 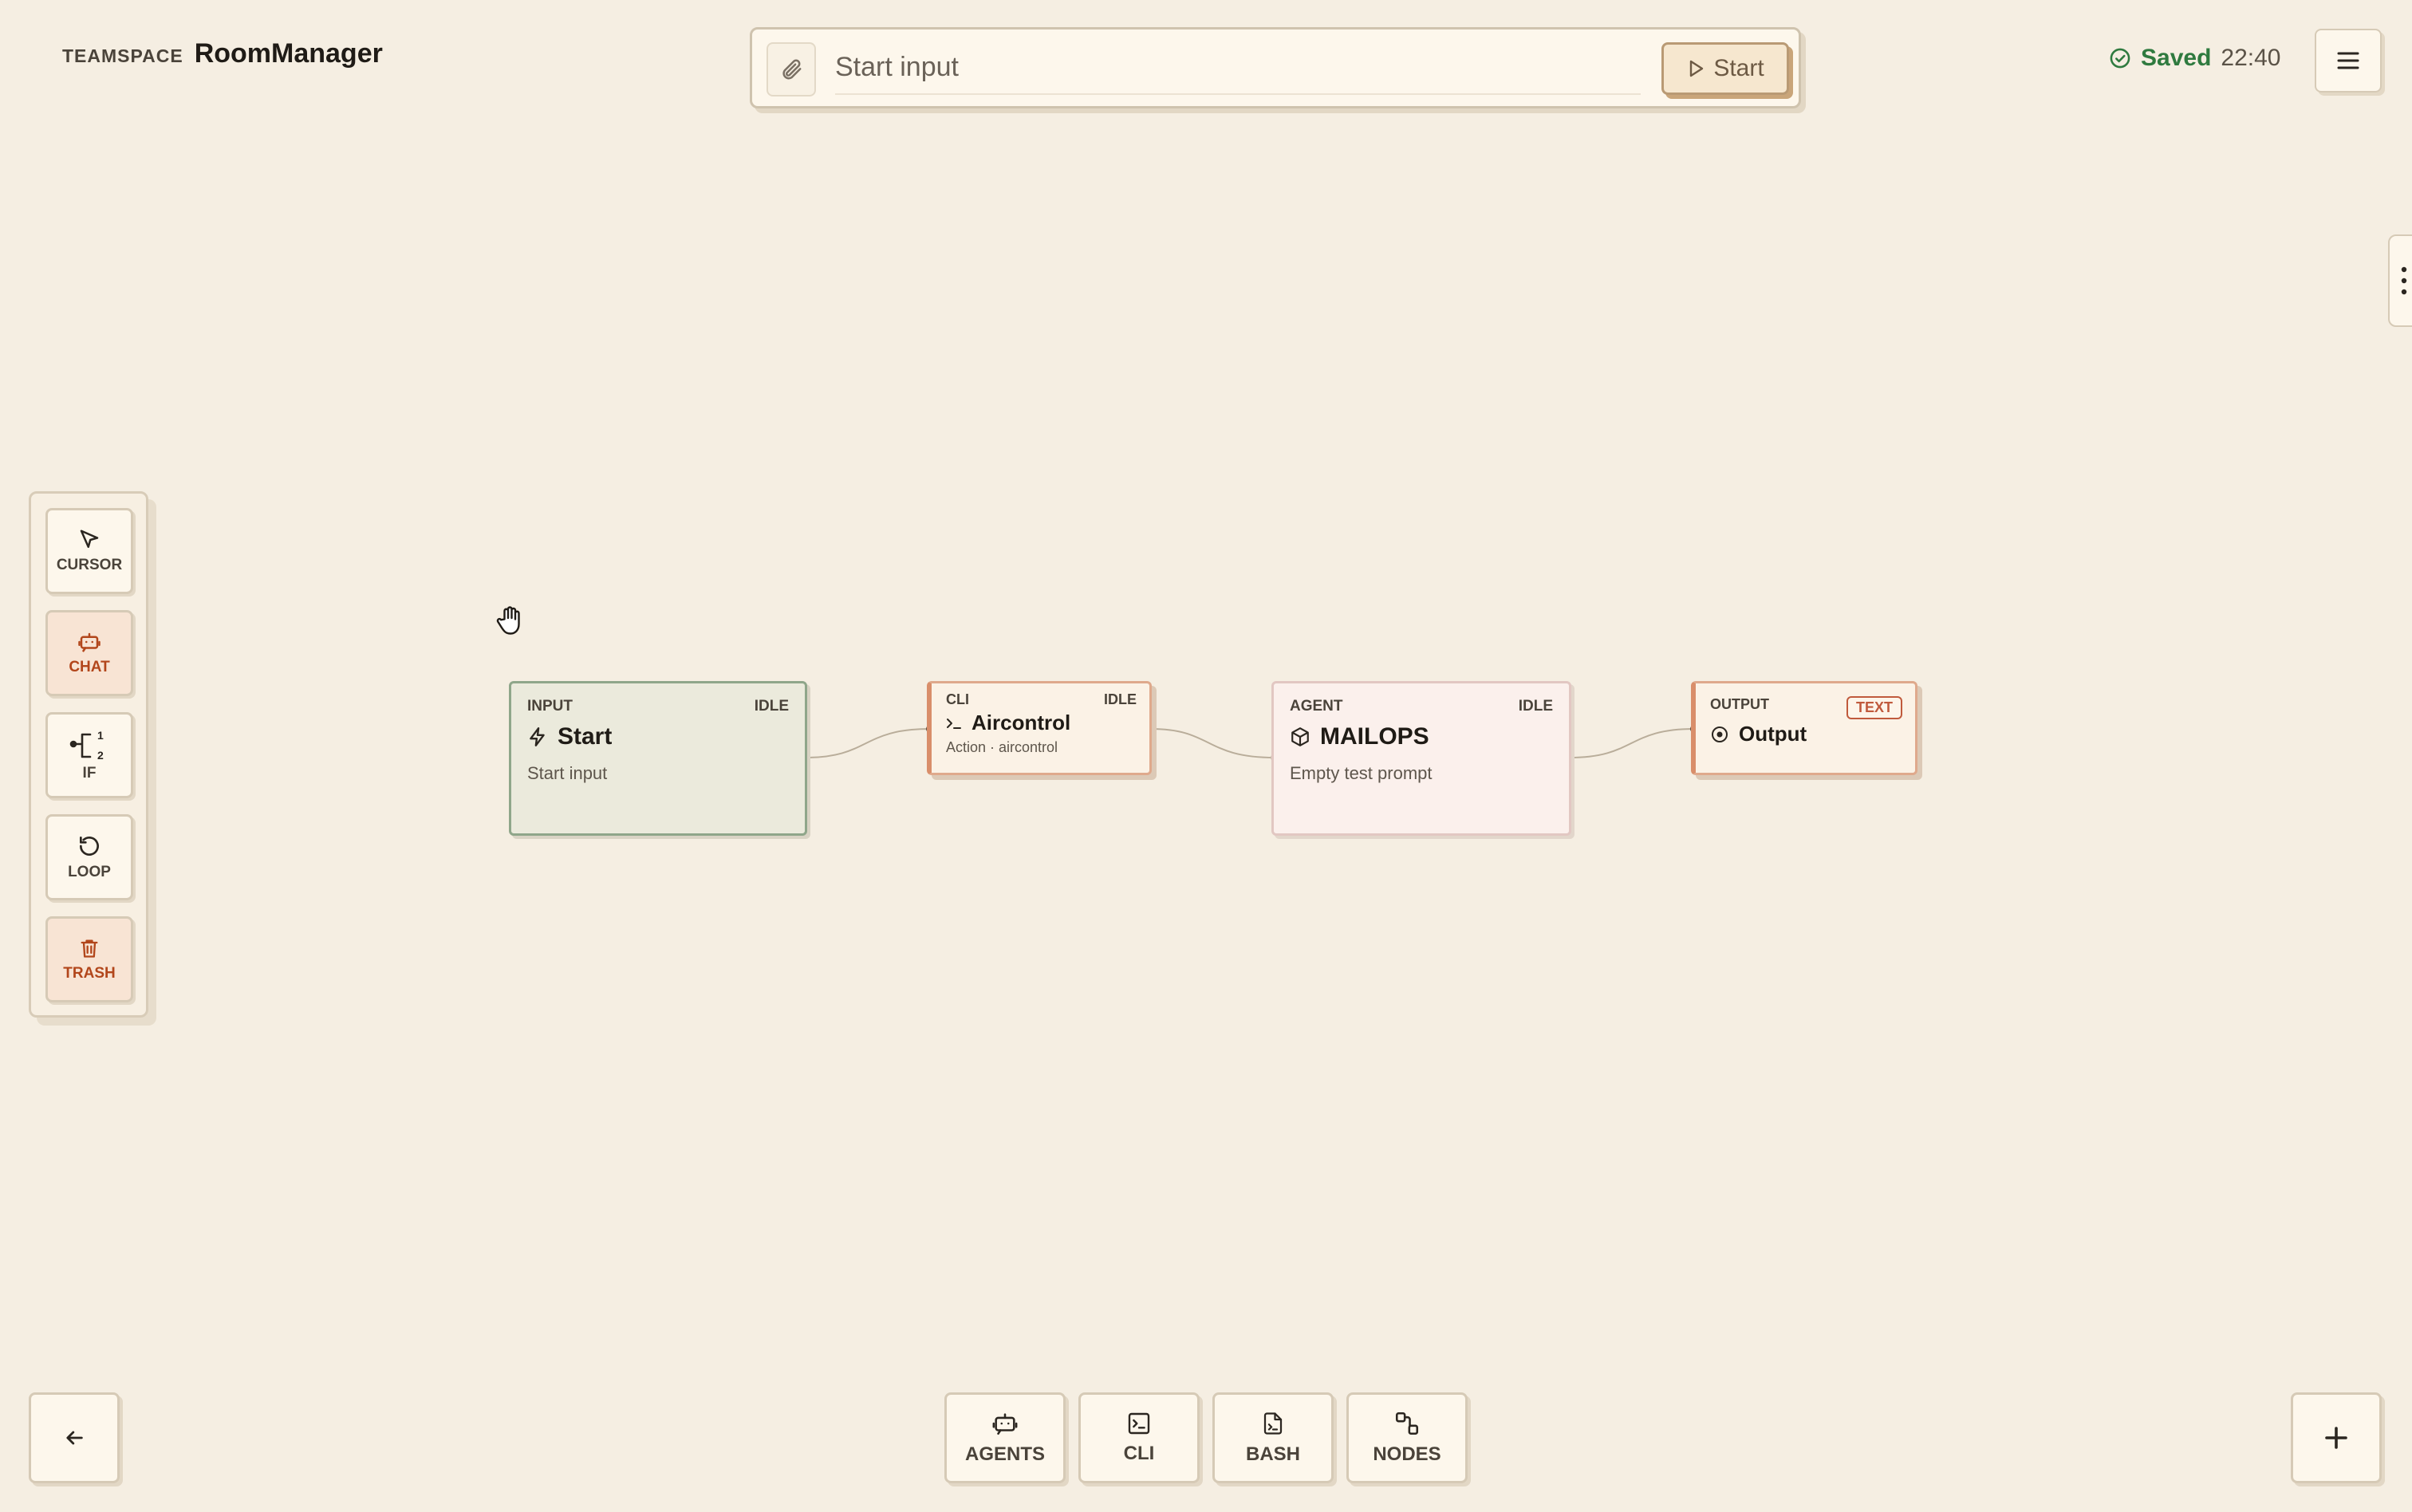 What do you see at coordinates (585, 736) in the screenshot?
I see `node-title-text: Start` at bounding box center [585, 736].